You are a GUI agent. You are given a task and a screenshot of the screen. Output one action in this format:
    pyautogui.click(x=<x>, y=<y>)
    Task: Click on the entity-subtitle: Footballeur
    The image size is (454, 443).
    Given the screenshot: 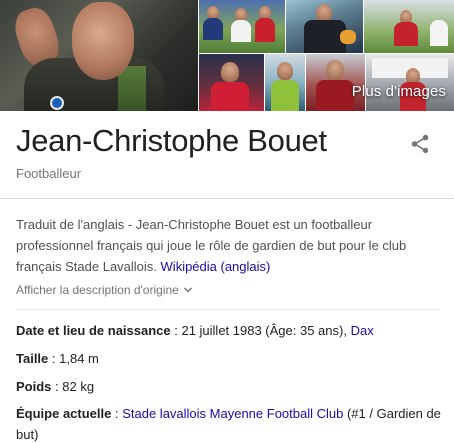 What is the action you would take?
    pyautogui.click(x=49, y=173)
    